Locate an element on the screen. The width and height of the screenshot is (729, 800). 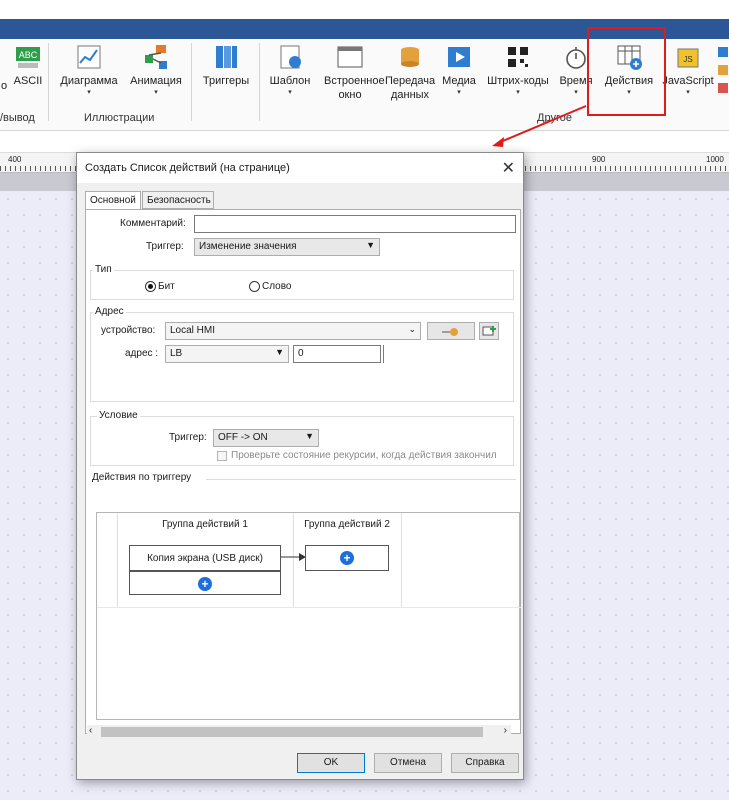
ribbon-more-icons is located at coordinates (723, 68).